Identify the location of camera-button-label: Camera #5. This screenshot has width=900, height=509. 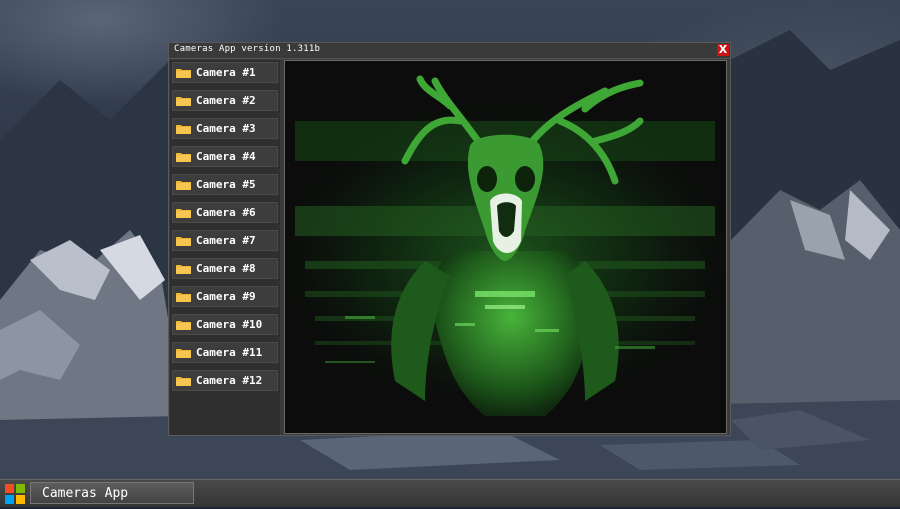
(226, 184).